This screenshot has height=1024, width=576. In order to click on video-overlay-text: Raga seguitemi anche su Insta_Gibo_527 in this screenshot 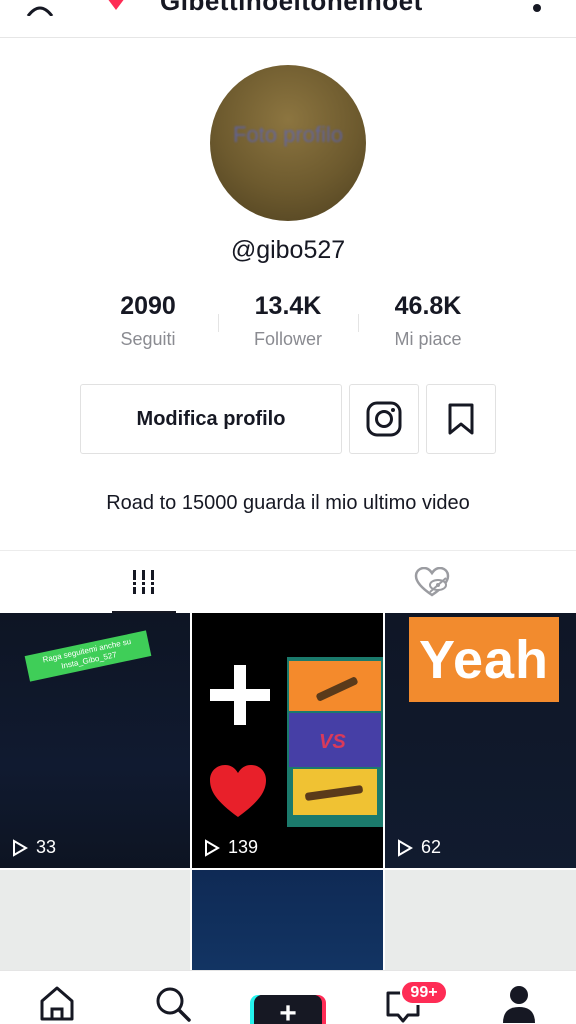, I will do `click(88, 656)`.